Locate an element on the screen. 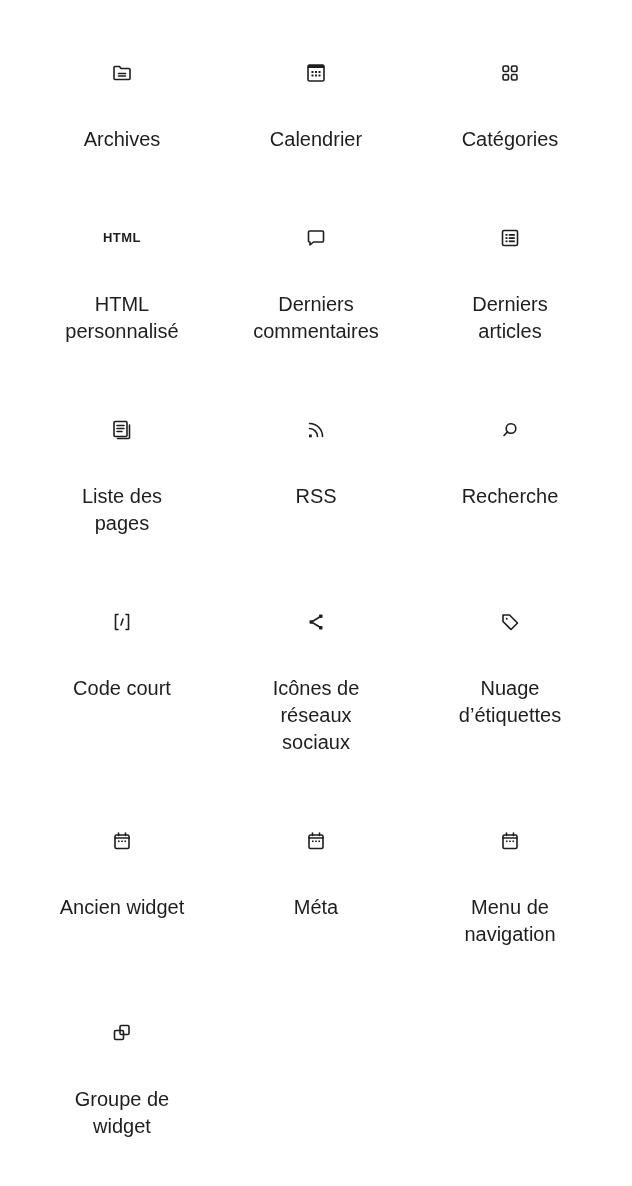  widget-label: Catégories is located at coordinates (510, 139).